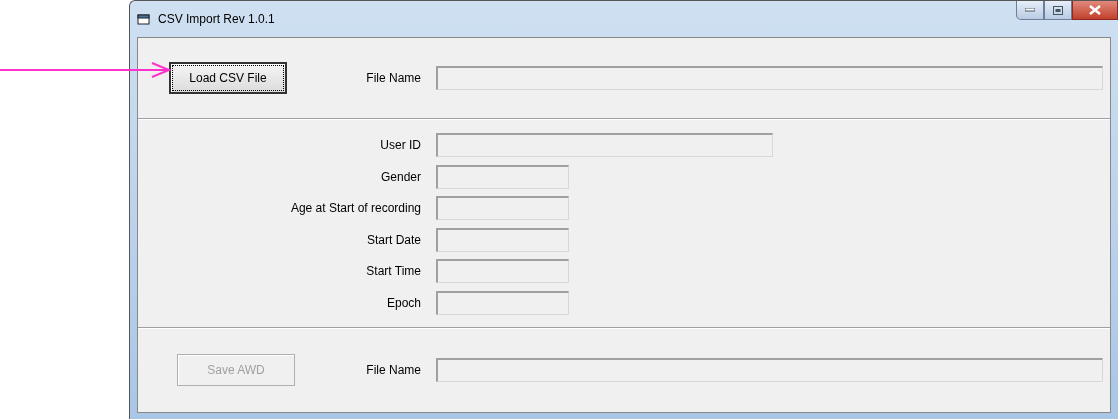 This screenshot has width=1118, height=419. Describe the element at coordinates (144, 19) in the screenshot. I see `window-icon` at that location.